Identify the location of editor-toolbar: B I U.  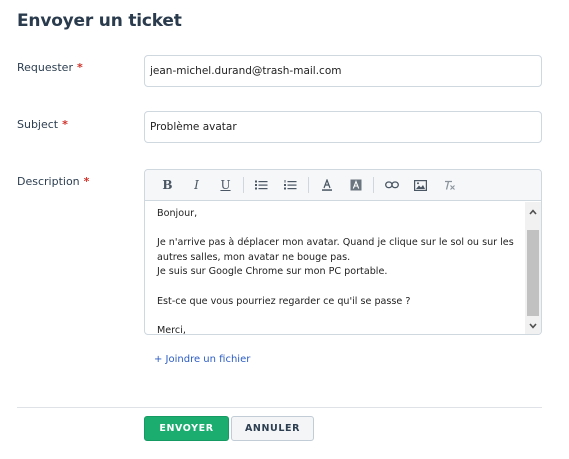
(343, 185).